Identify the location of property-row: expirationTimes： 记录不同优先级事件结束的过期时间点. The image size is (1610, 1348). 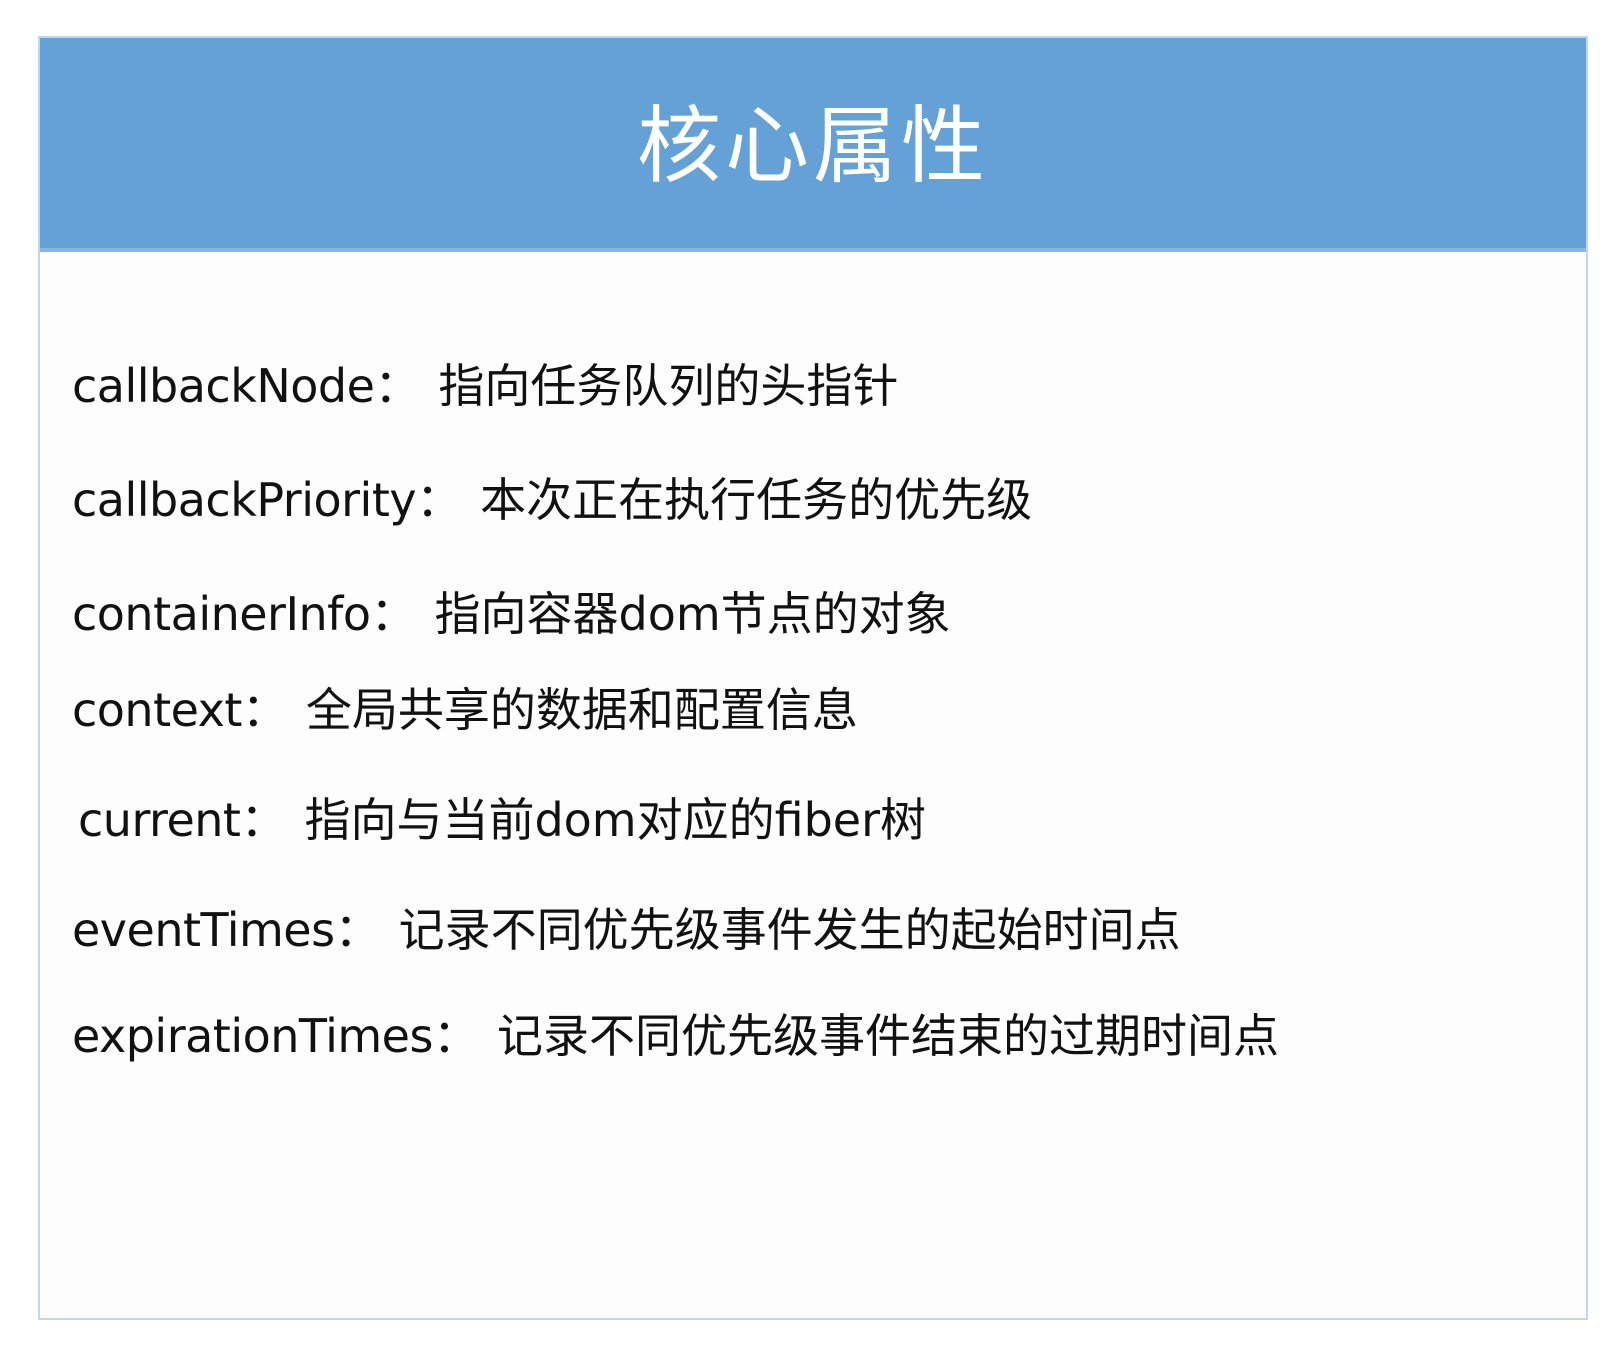
(675, 1036).